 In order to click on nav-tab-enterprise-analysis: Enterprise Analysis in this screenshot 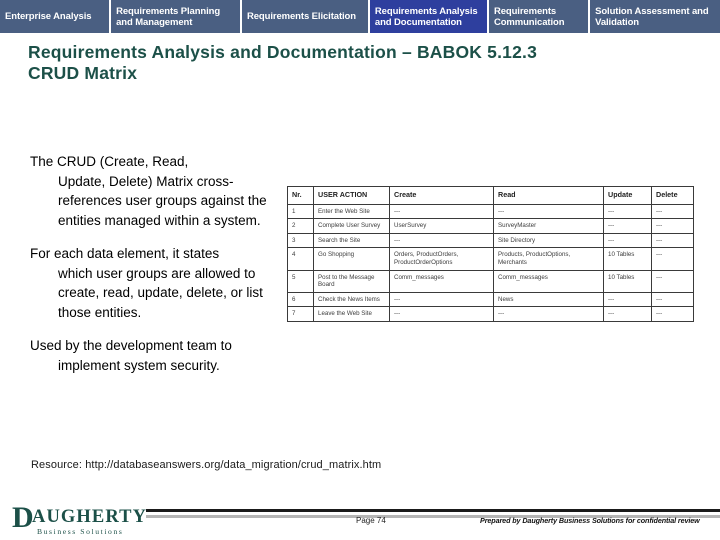, I will do `click(55, 16)`.